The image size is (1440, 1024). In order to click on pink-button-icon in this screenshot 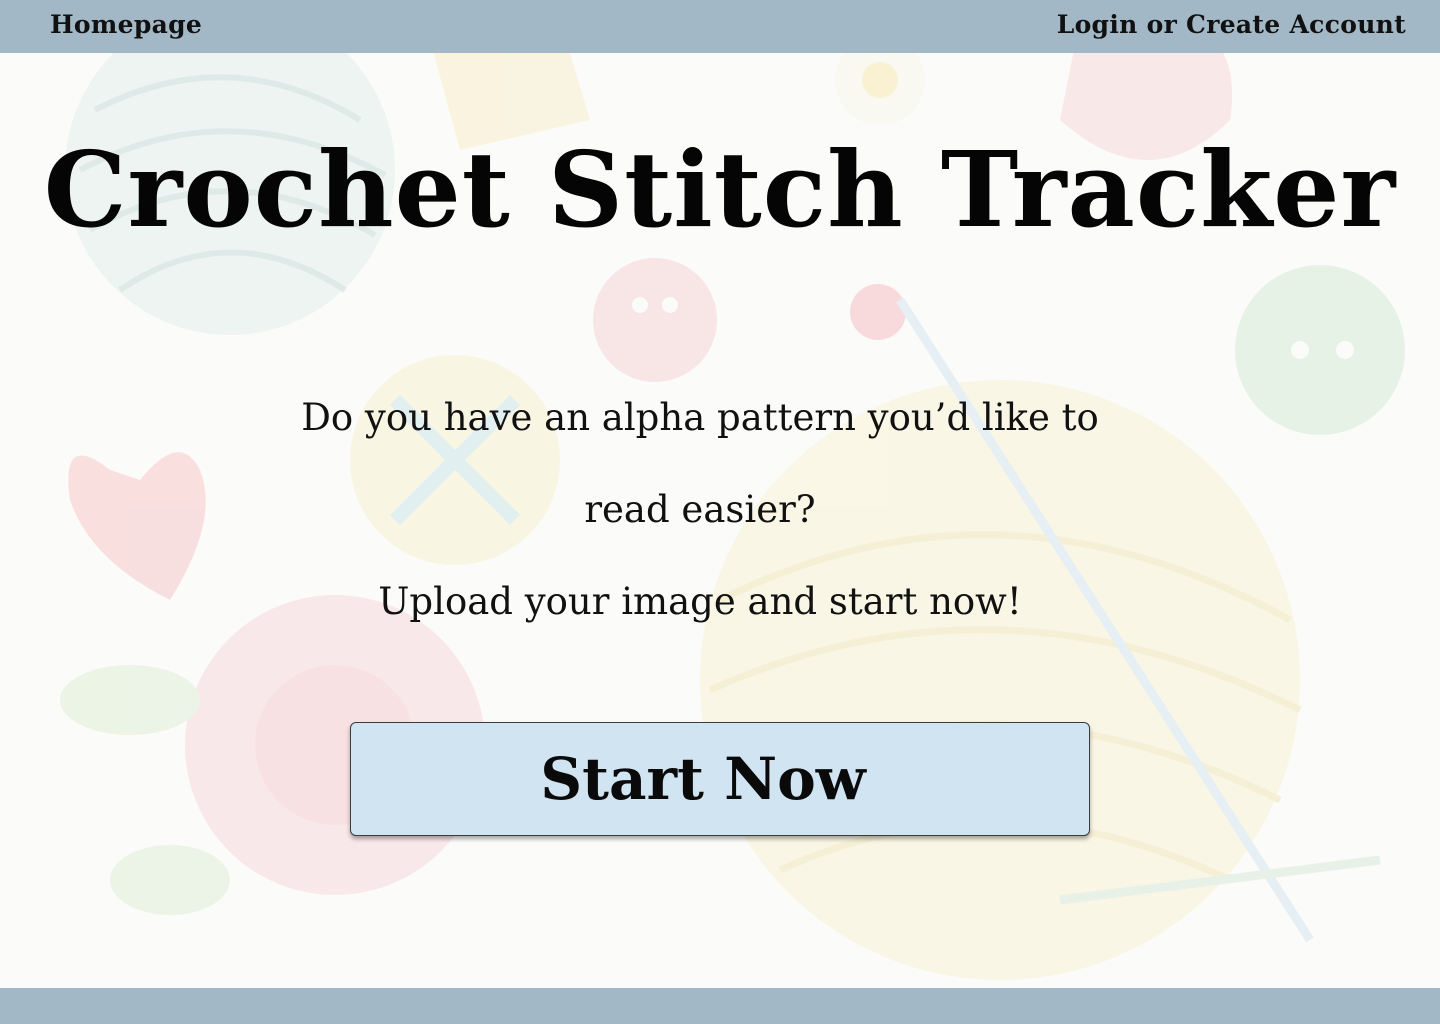, I will do `click(655, 320)`.